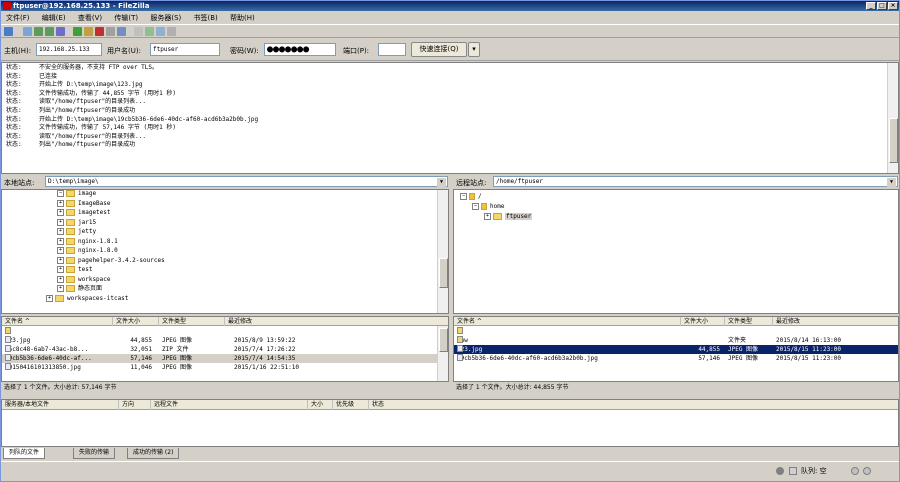 The height and width of the screenshot is (482, 900). I want to click on menu-view: 查看(V), so click(90, 18).